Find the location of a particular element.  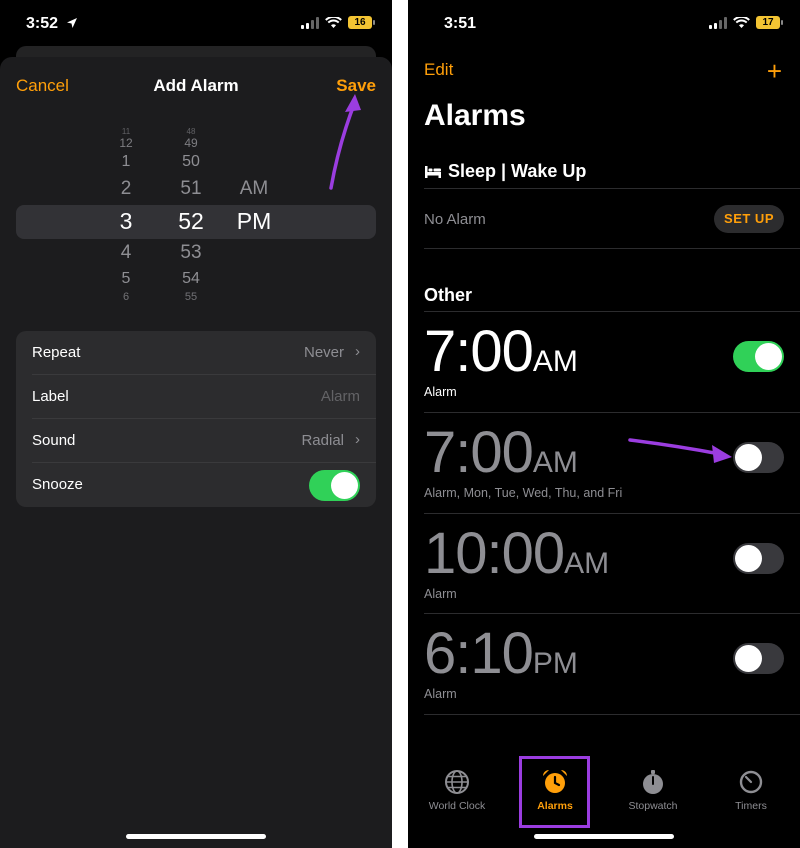

repeat-label: Repeat is located at coordinates (56, 352).